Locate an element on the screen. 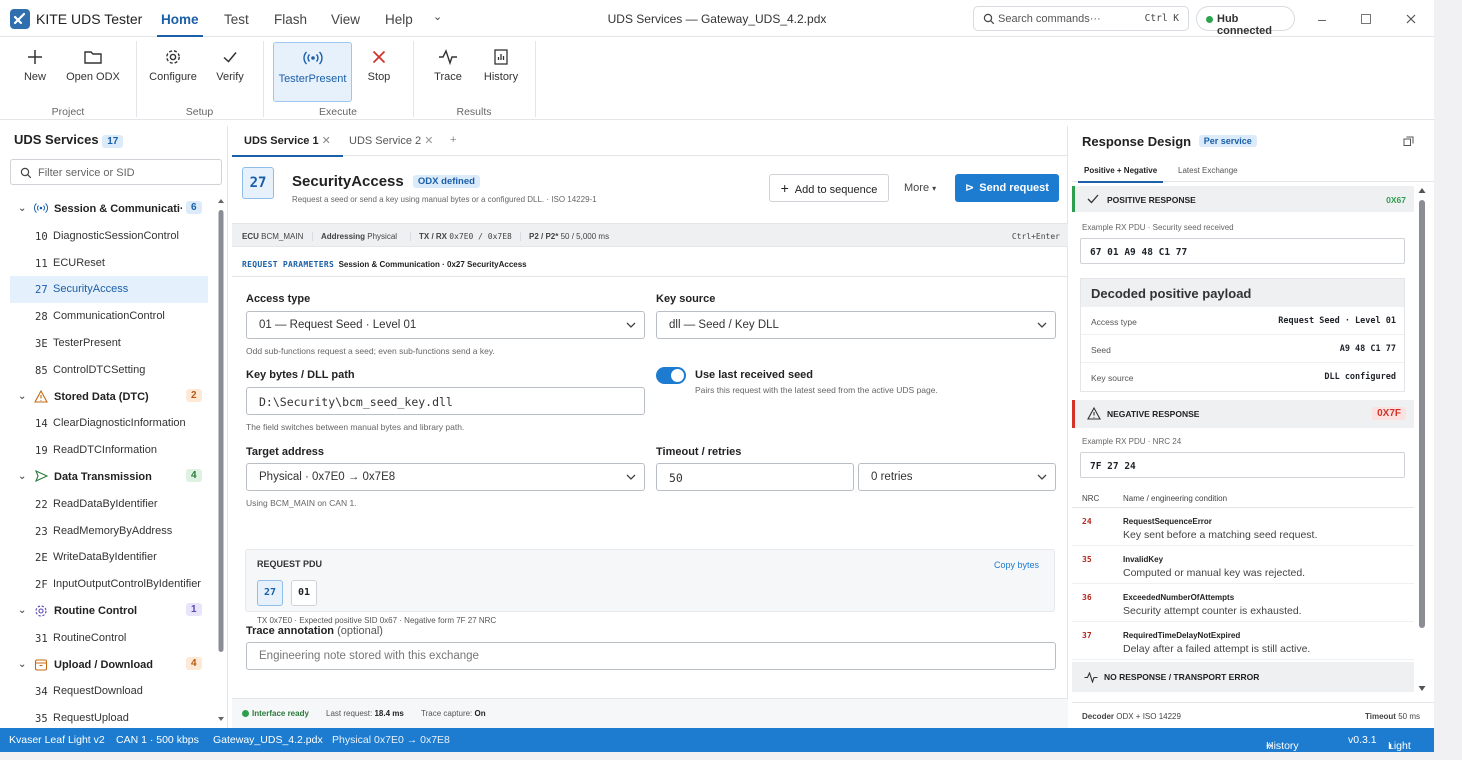 The image size is (1462, 760). menu-overflow-chevron-icon: ⌄ is located at coordinates (437, 16).